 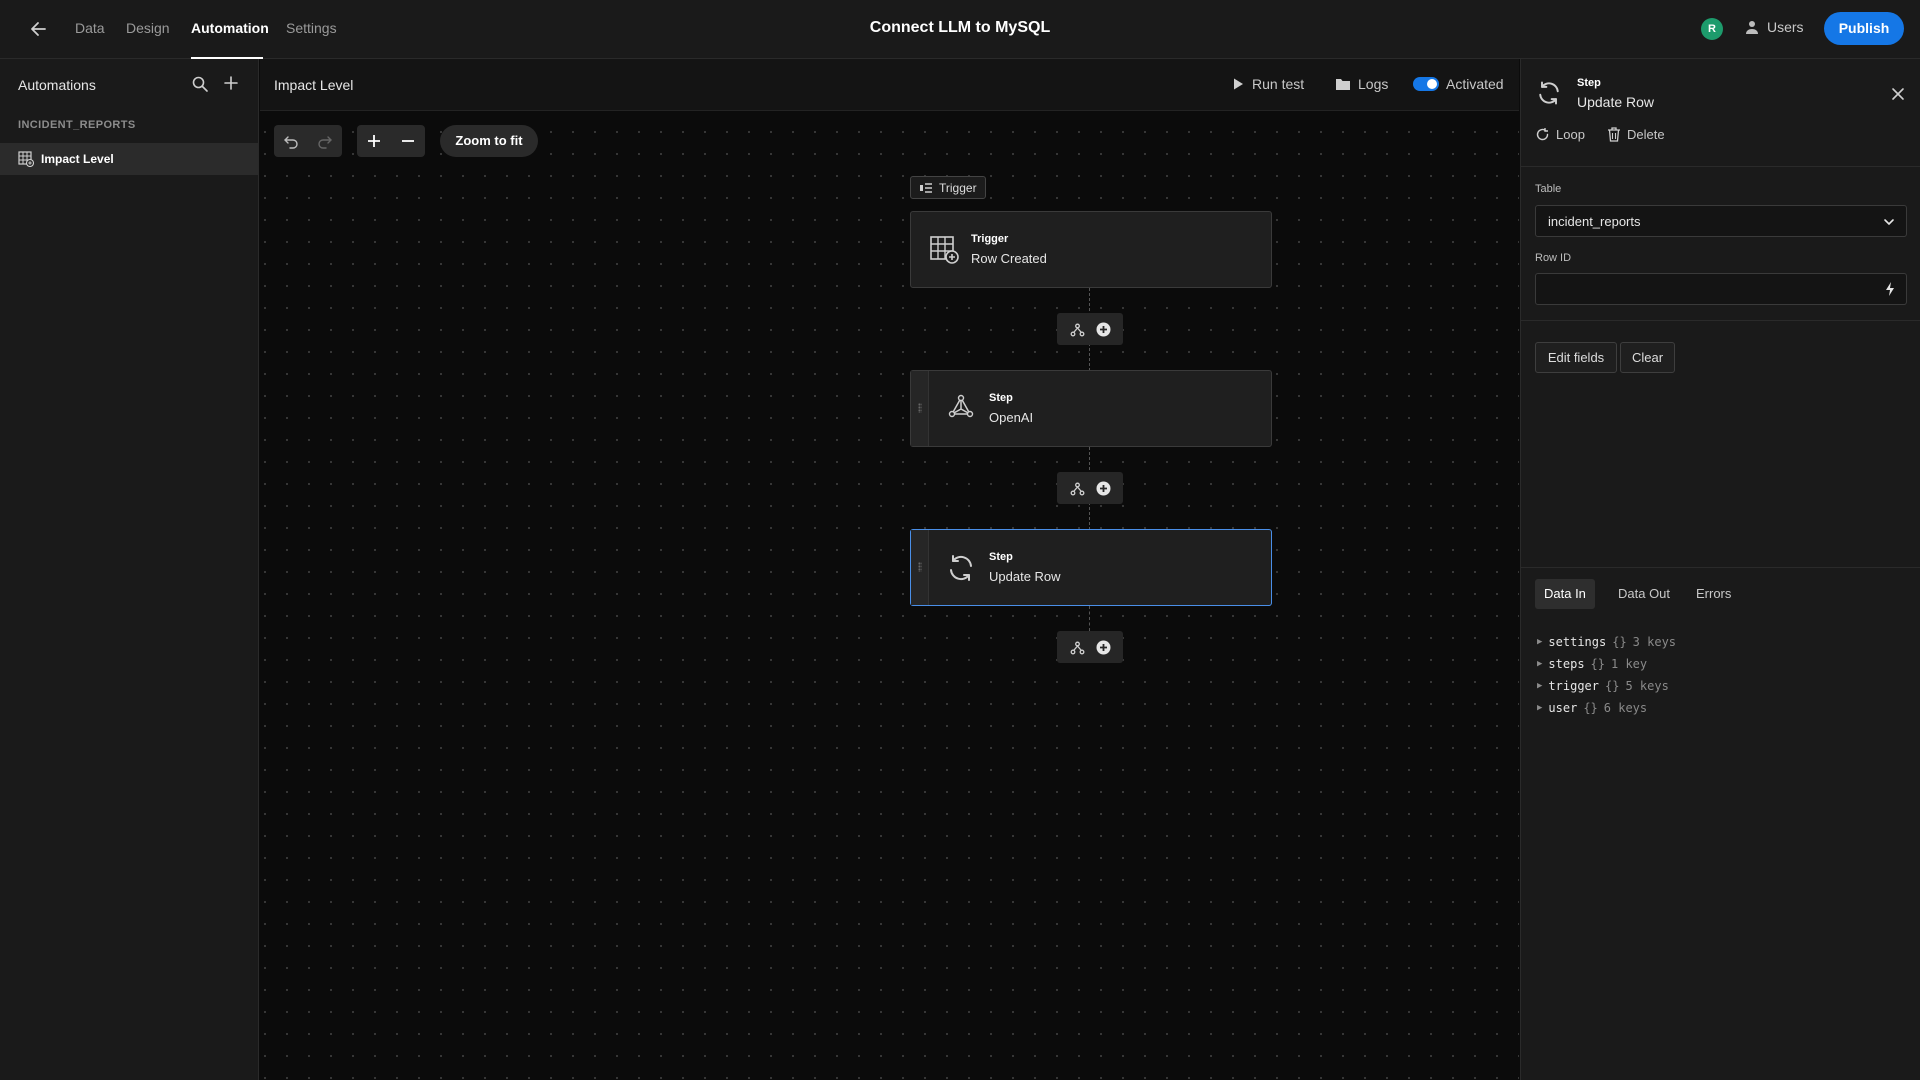 I want to click on logs-label: Logs, so click(x=1373, y=84).